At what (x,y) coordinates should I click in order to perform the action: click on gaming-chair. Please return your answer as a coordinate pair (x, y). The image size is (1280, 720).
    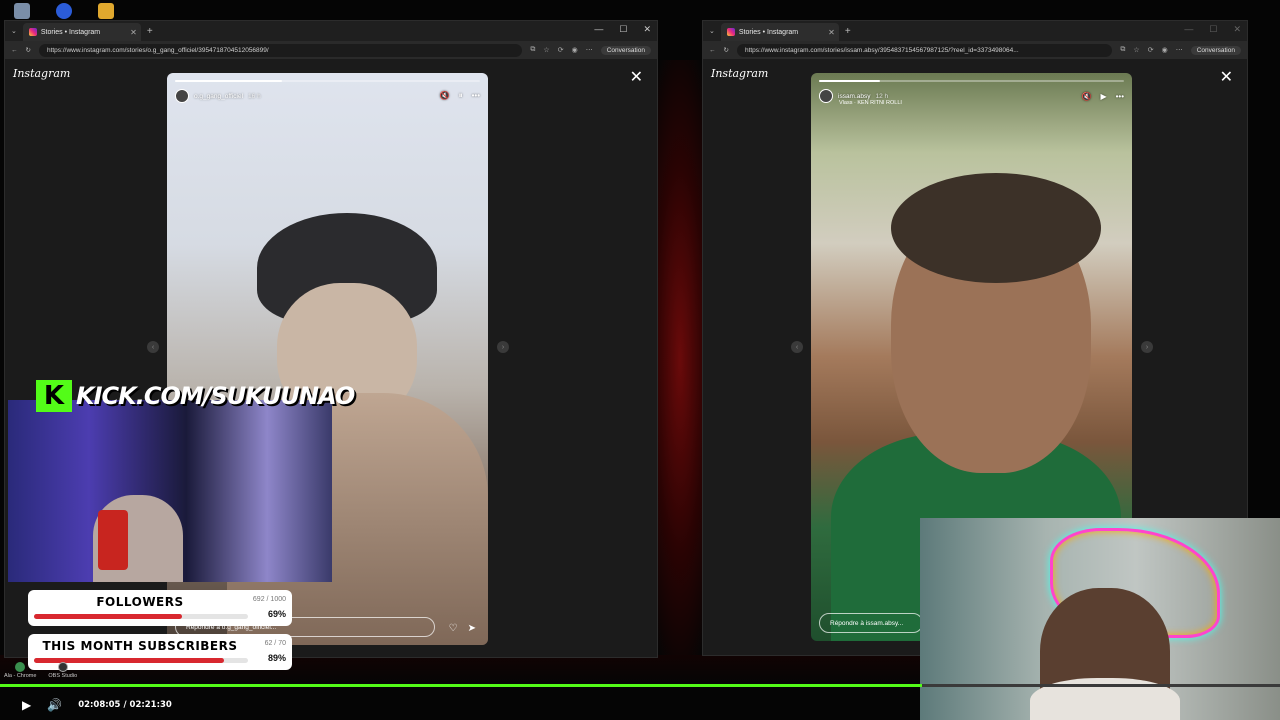
    Looking at the image, I should click on (113, 540).